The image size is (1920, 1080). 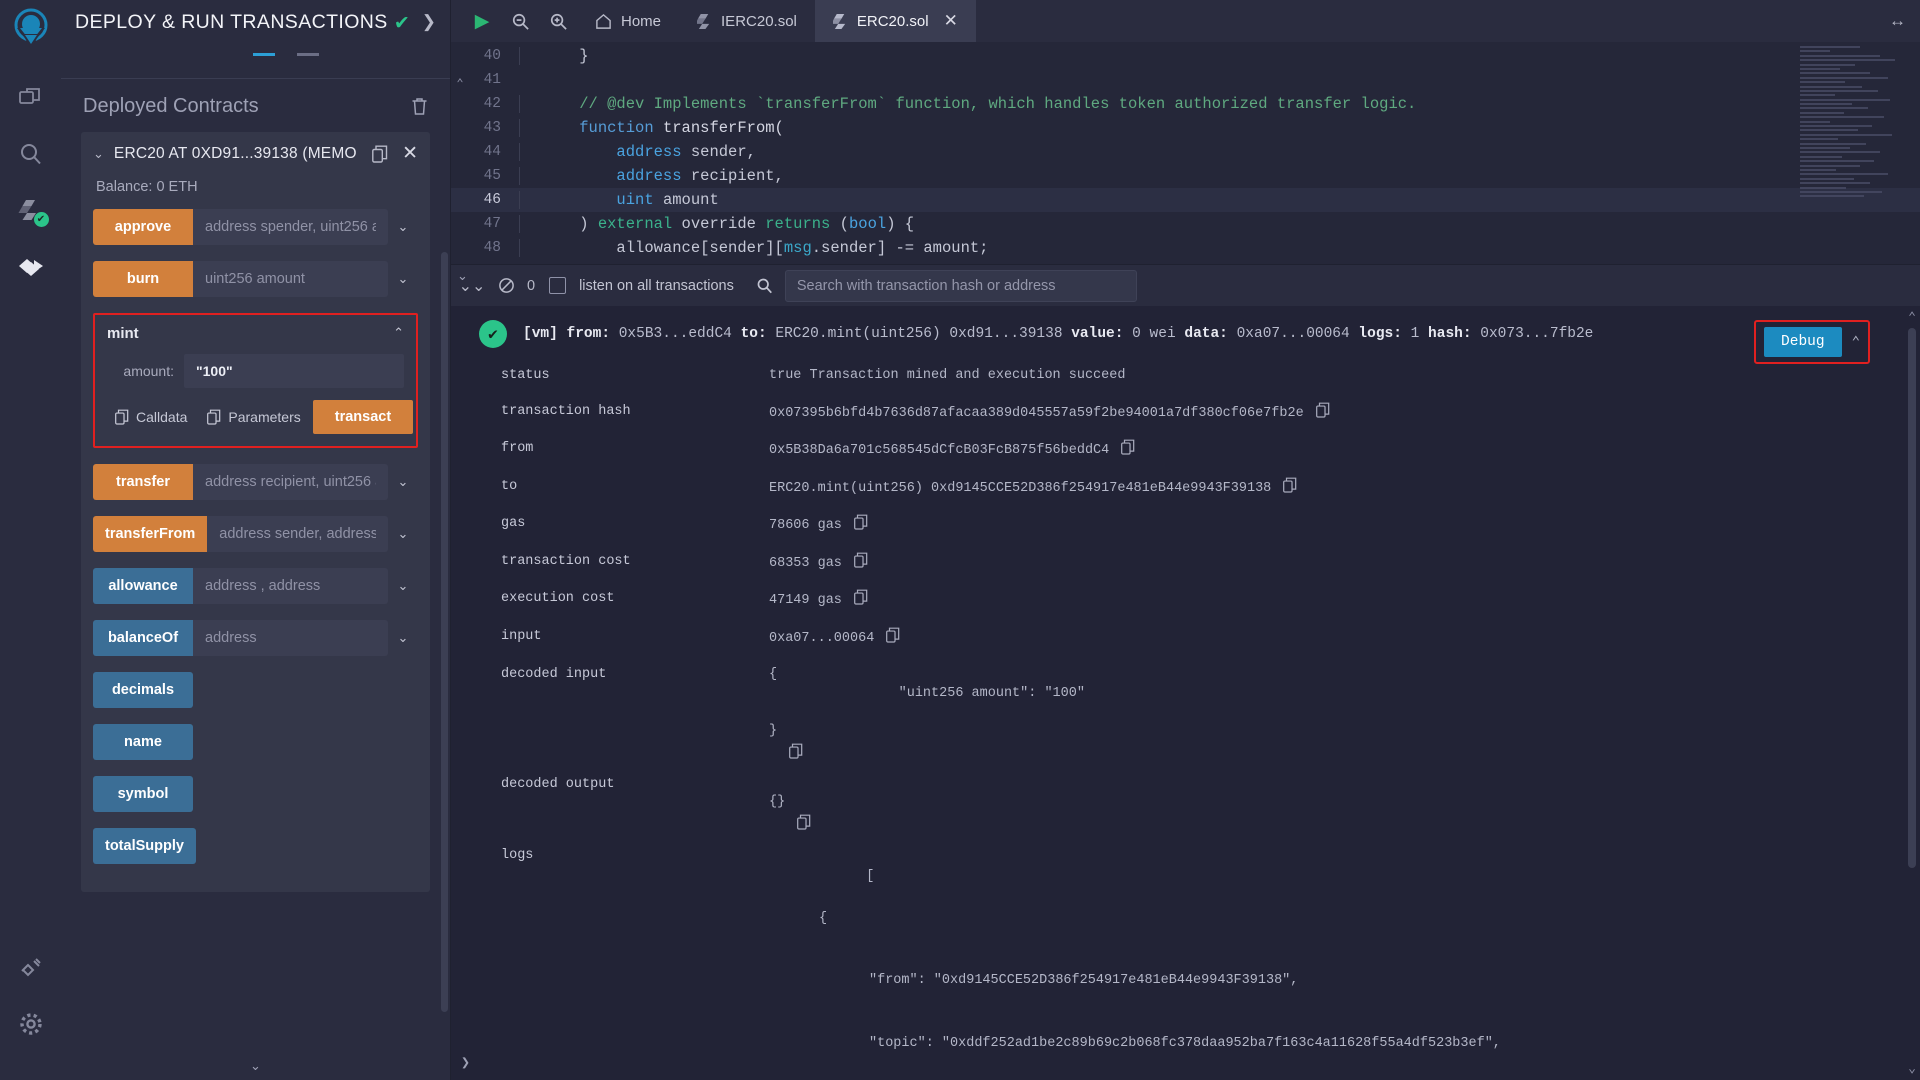 What do you see at coordinates (253, 417) in the screenshot?
I see `copy-parameters-button: Parameters` at bounding box center [253, 417].